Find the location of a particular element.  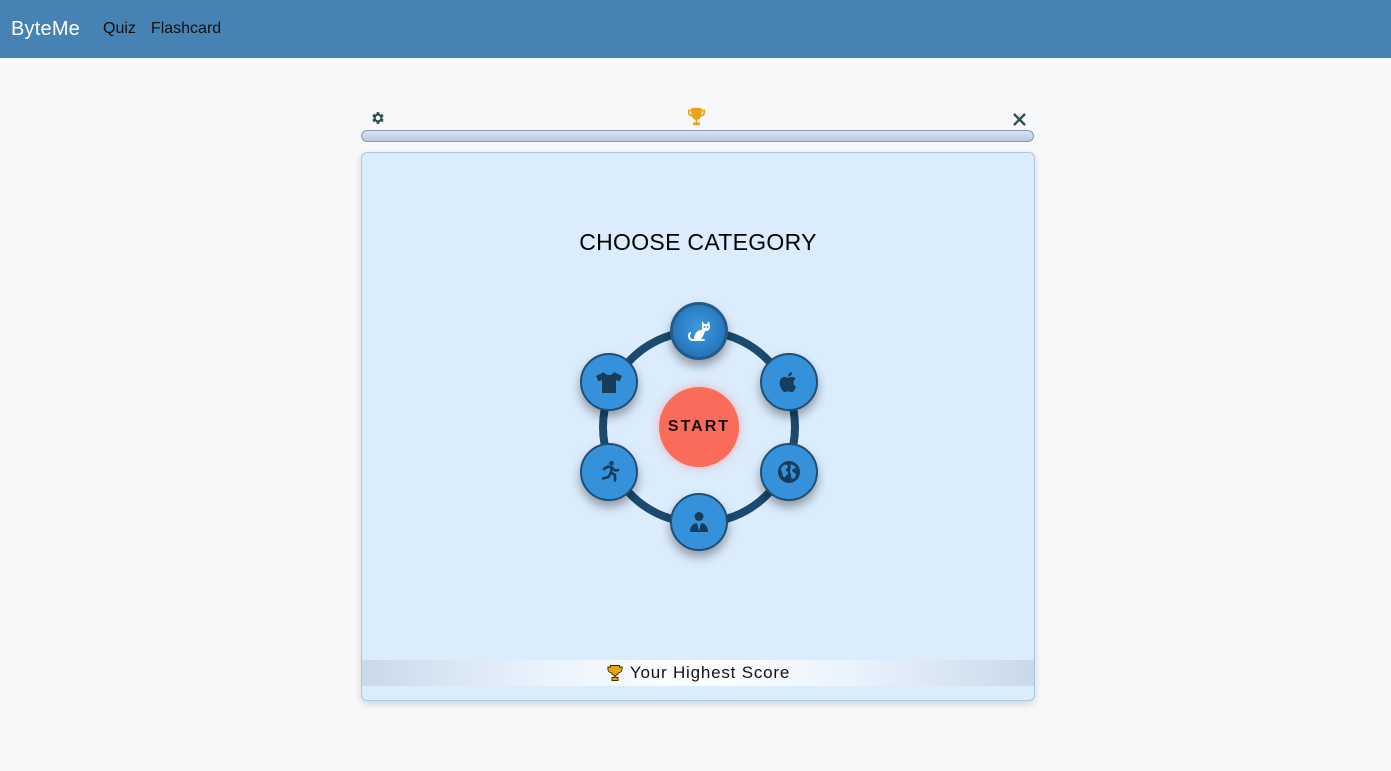

page-title: CHOOSE CATEGORY is located at coordinates (698, 242).